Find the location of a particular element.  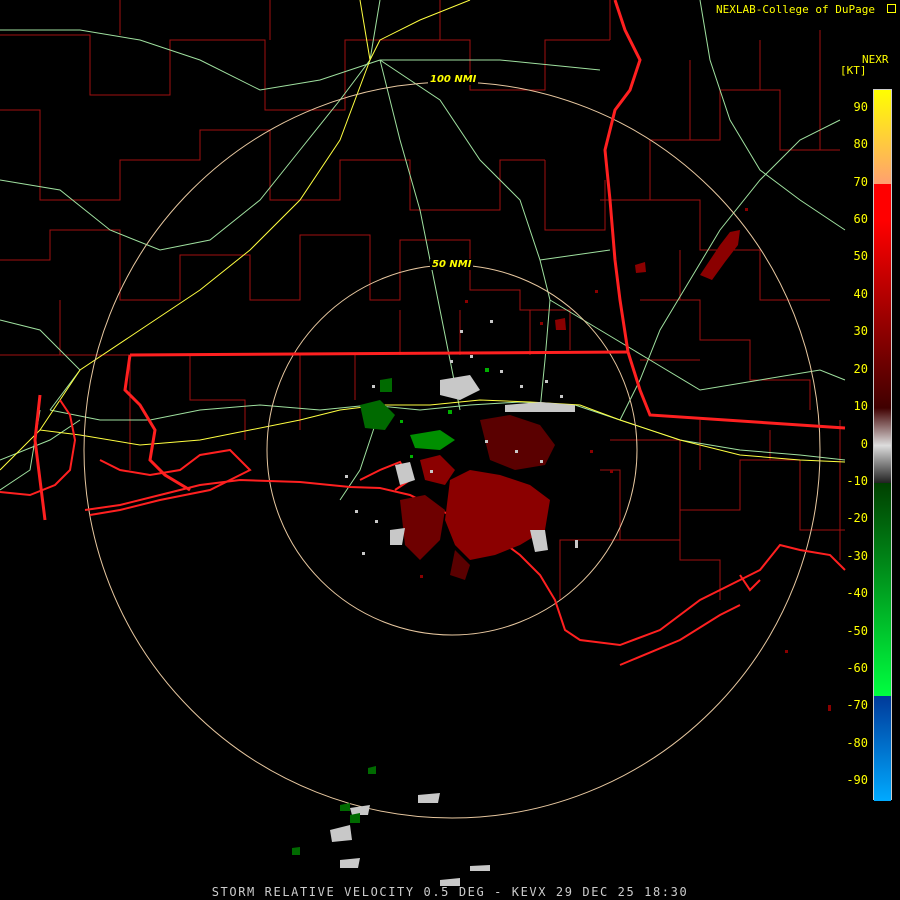

scale-tick-label: -70 is located at coordinates (857, 705).